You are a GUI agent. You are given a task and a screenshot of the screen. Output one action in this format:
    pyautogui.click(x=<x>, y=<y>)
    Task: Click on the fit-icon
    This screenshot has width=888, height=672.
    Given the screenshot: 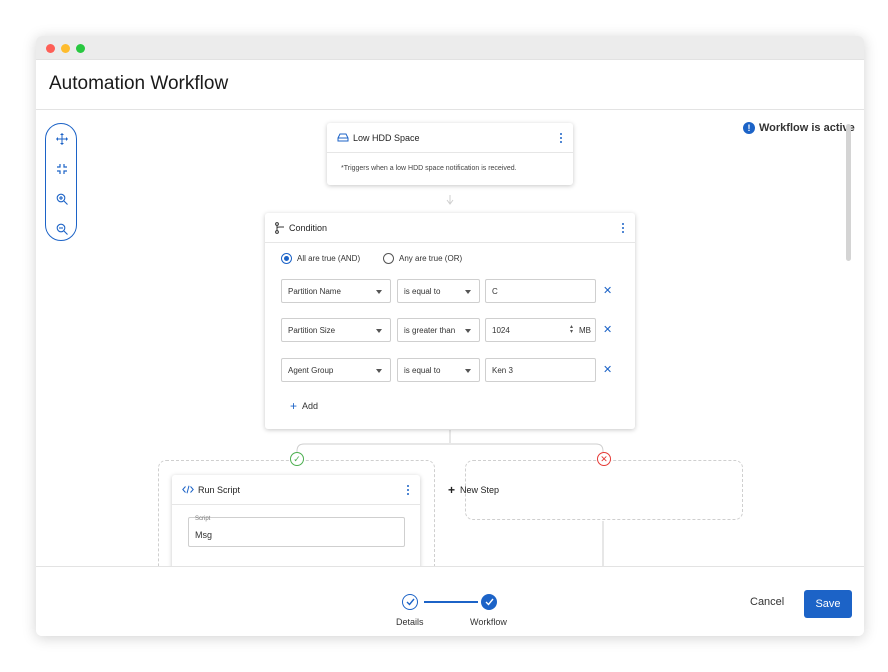 What is the action you would take?
    pyautogui.click(x=62, y=169)
    